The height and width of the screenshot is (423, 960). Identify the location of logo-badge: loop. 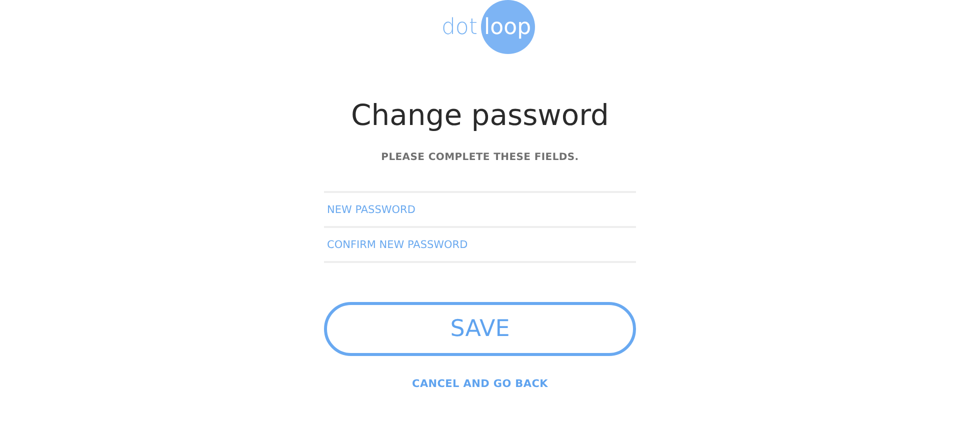
(507, 27).